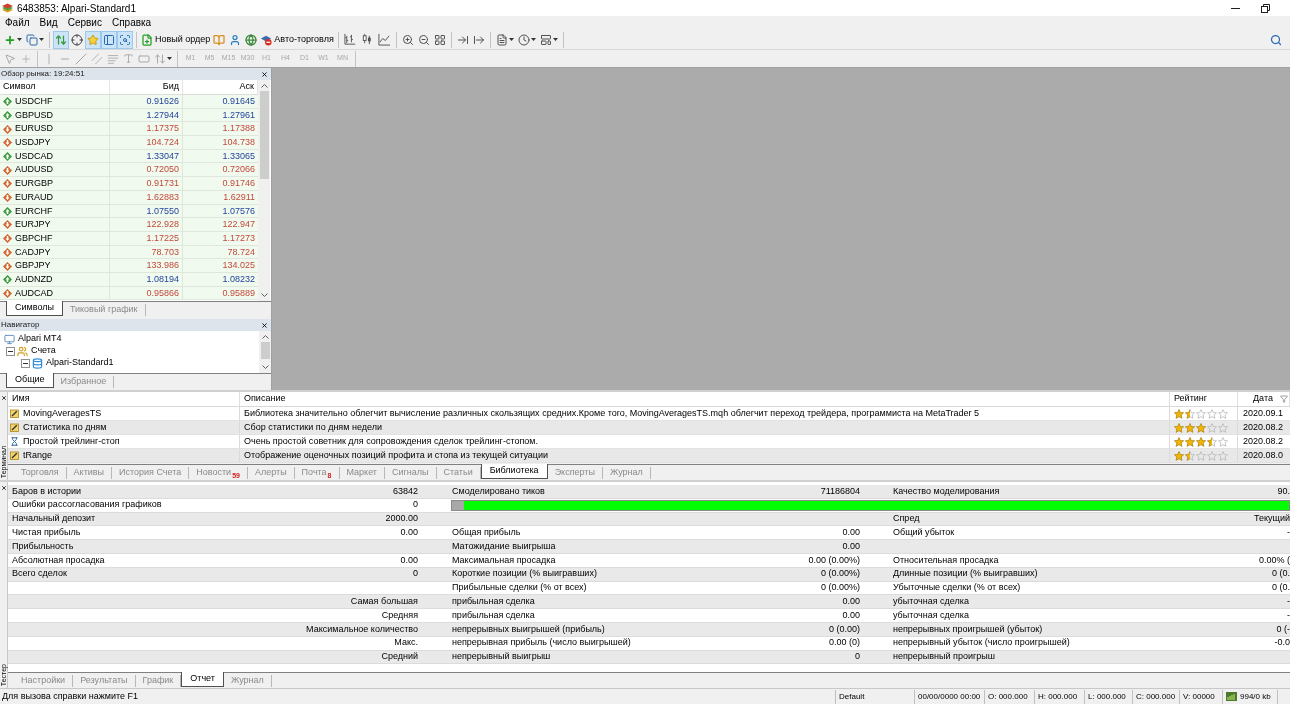  What do you see at coordinates (1272, 519) in the screenshot?
I see `stat-value: Текущий` at bounding box center [1272, 519].